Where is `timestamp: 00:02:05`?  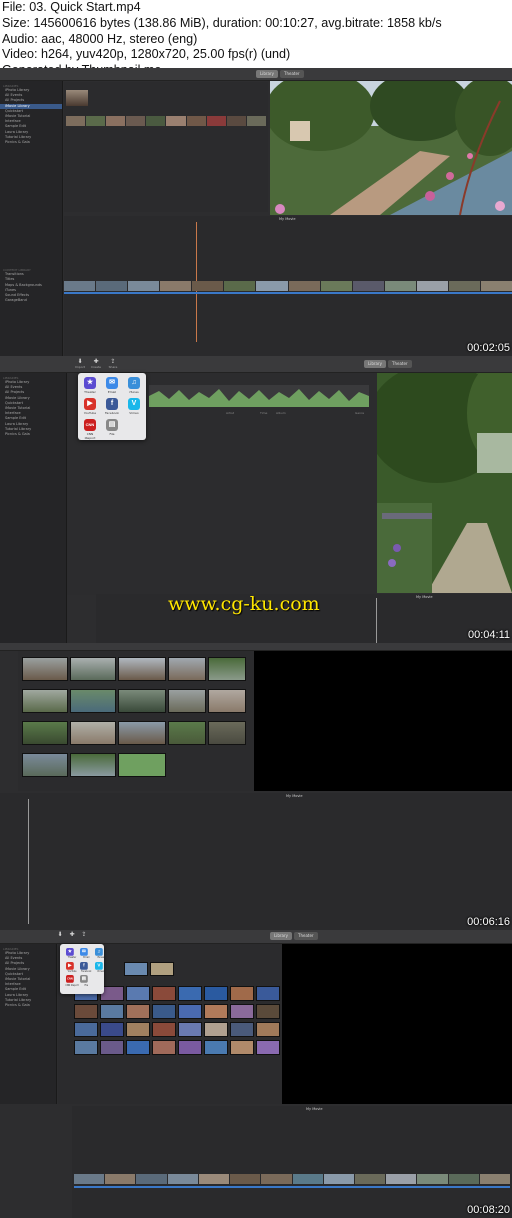 timestamp: 00:02:05 is located at coordinates (488, 348).